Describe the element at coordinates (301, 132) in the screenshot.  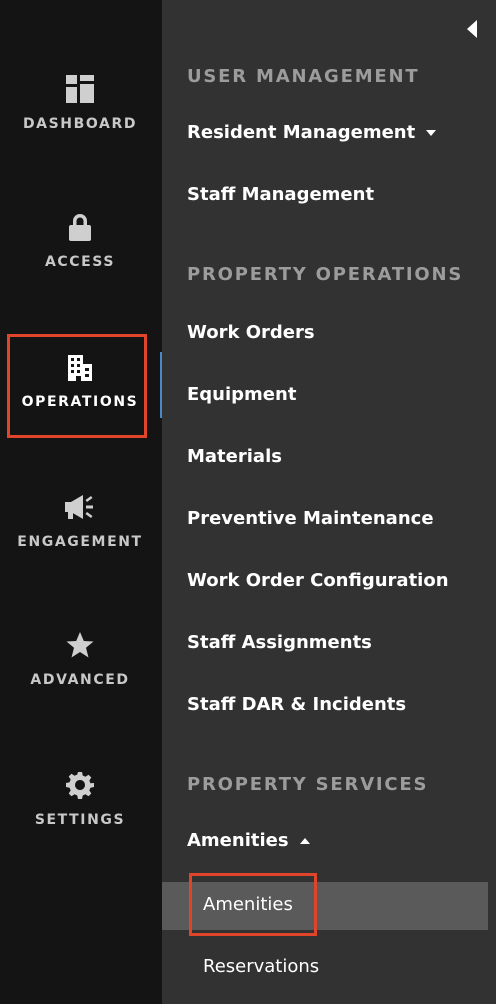
I see `menu-item-label: Resident Management` at that location.